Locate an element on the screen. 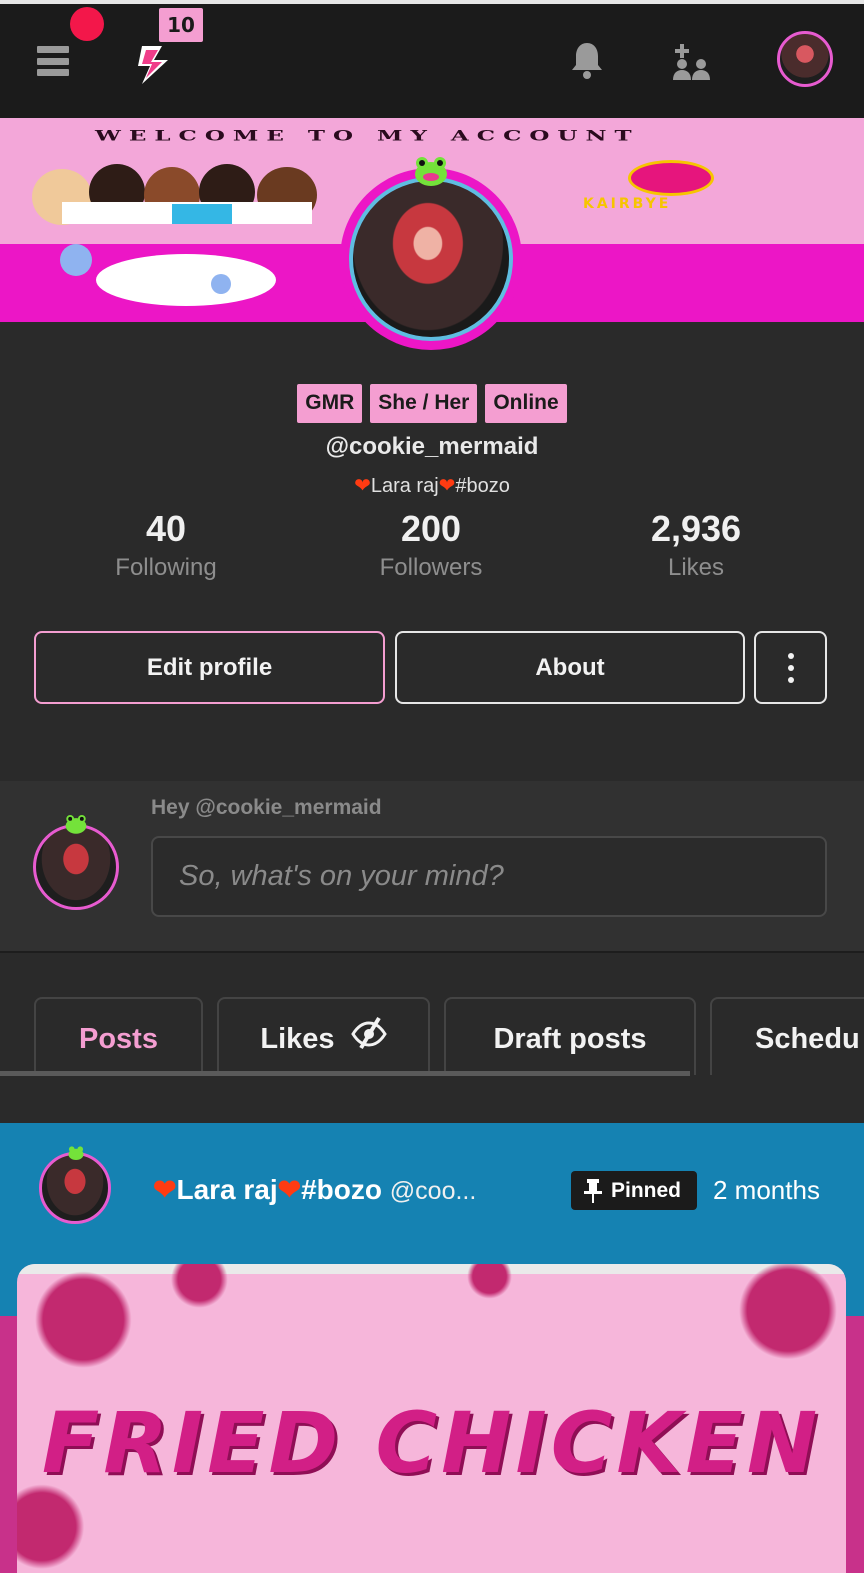 Image resolution: width=864 pixels, height=1573 pixels. profile-stats: 40 Following 200 Followers 2,936 Likes is located at coordinates (432, 553).